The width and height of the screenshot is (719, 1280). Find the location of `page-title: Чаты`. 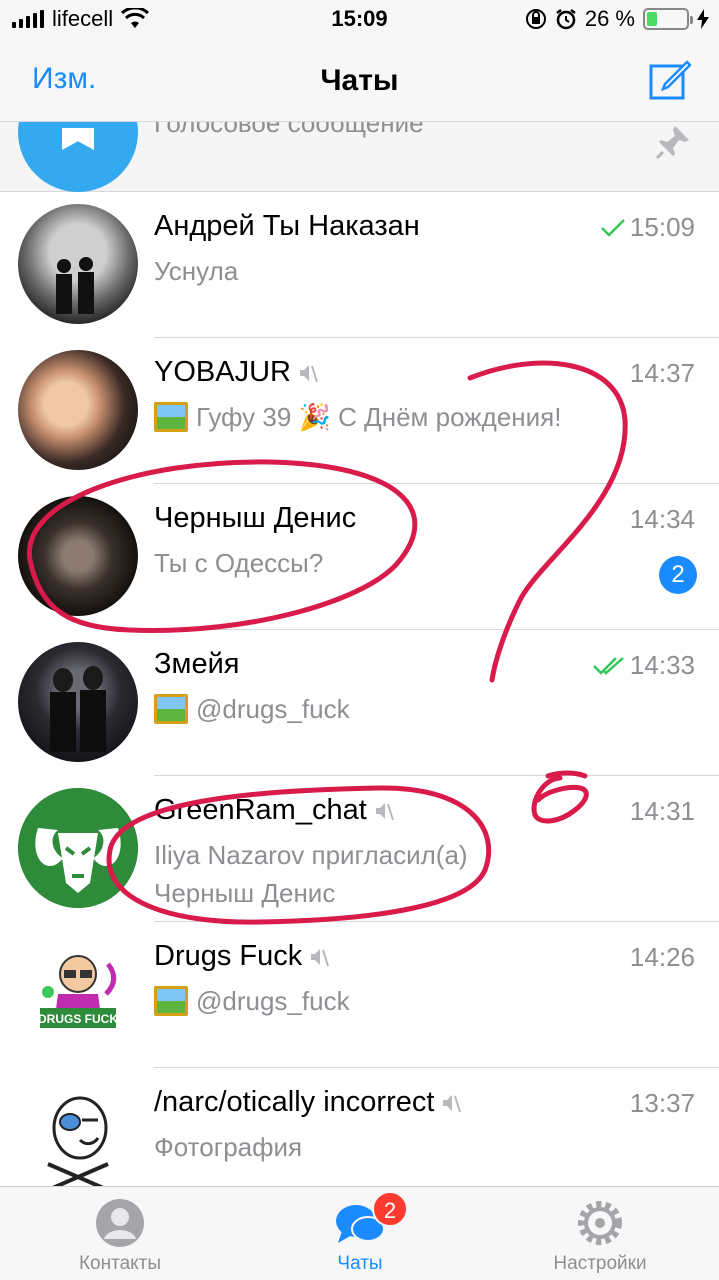

page-title: Чаты is located at coordinates (359, 80).